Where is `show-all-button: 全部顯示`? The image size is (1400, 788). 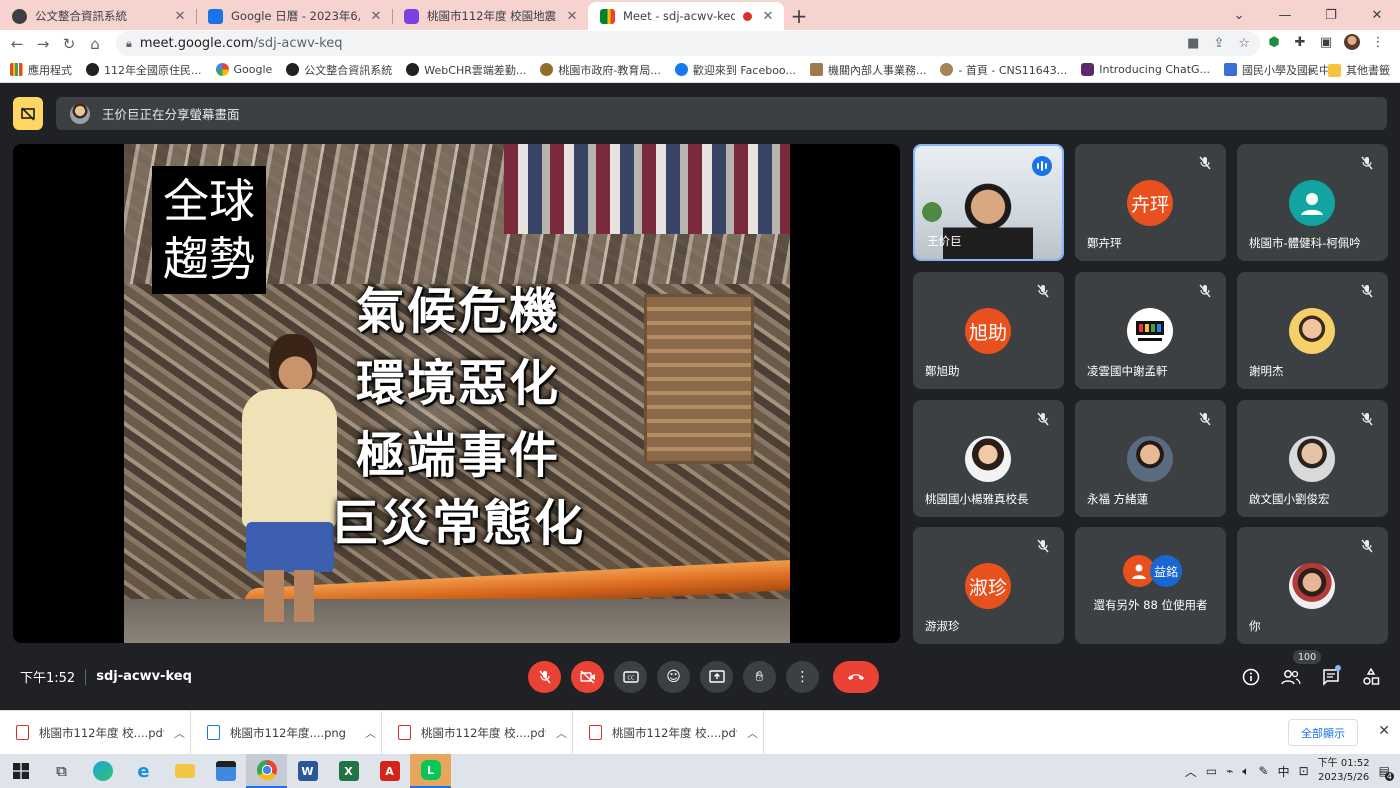 show-all-button: 全部顯示 is located at coordinates (1323, 732).